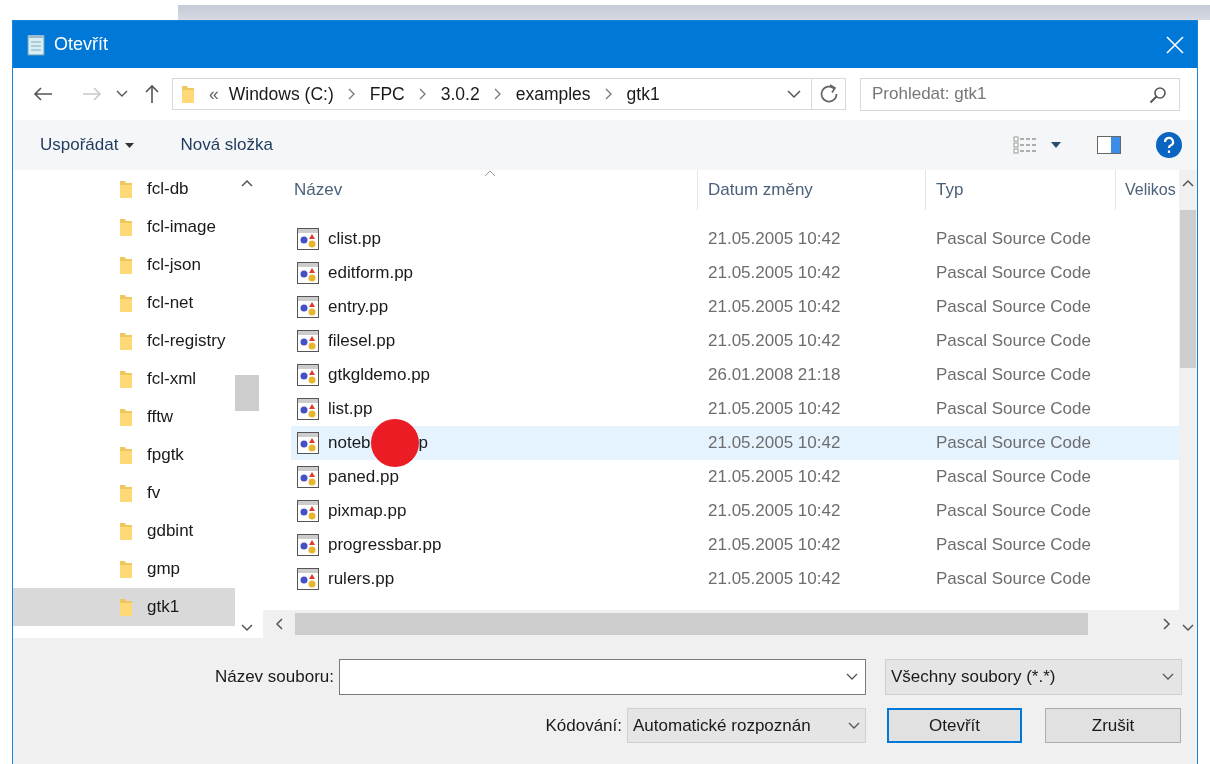 The image size is (1210, 764). I want to click on file-name: list.pp, so click(350, 409).